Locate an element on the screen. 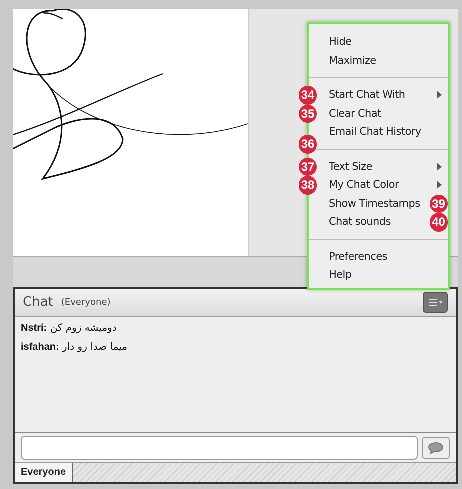 This screenshot has width=462, height=489. menu-icon is located at coordinates (435, 302).